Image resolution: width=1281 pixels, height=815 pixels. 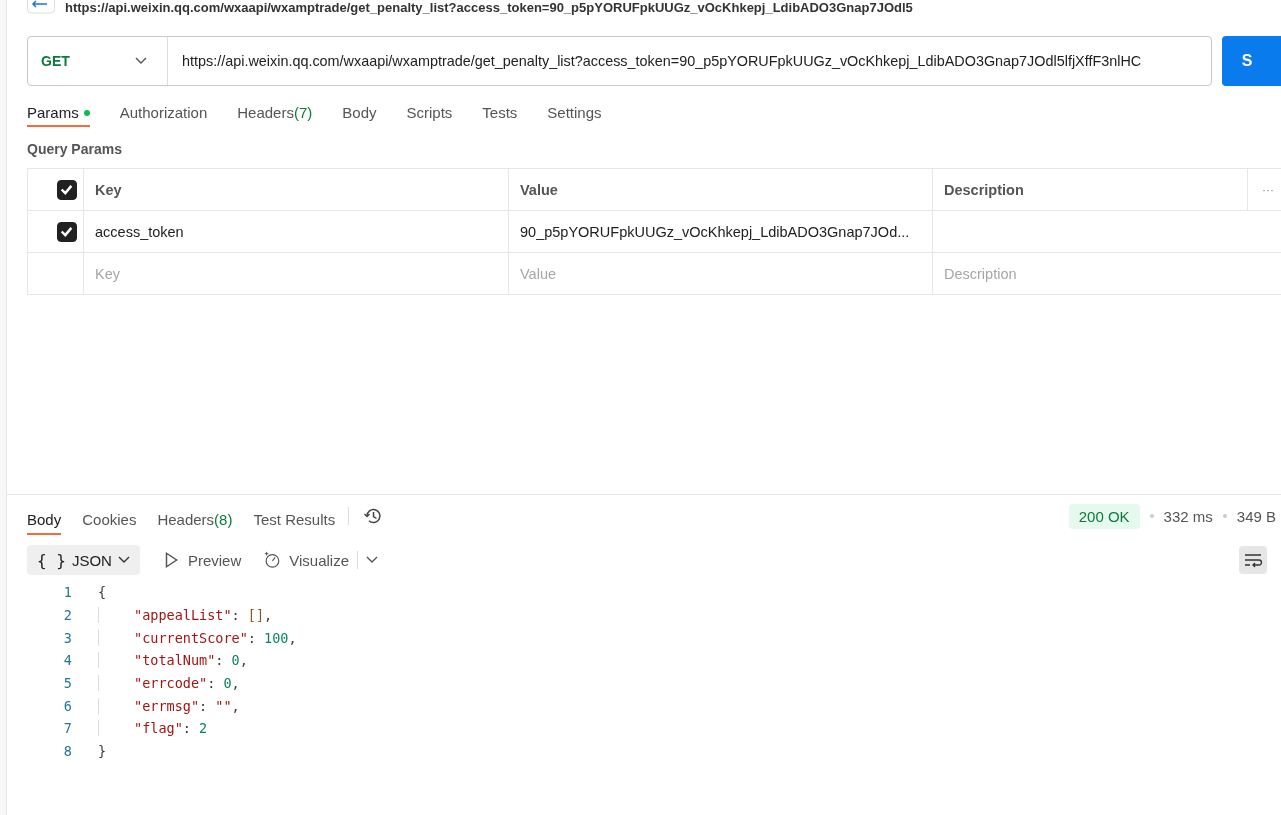 I want to click on more-button: ···, so click(x=1268, y=189).